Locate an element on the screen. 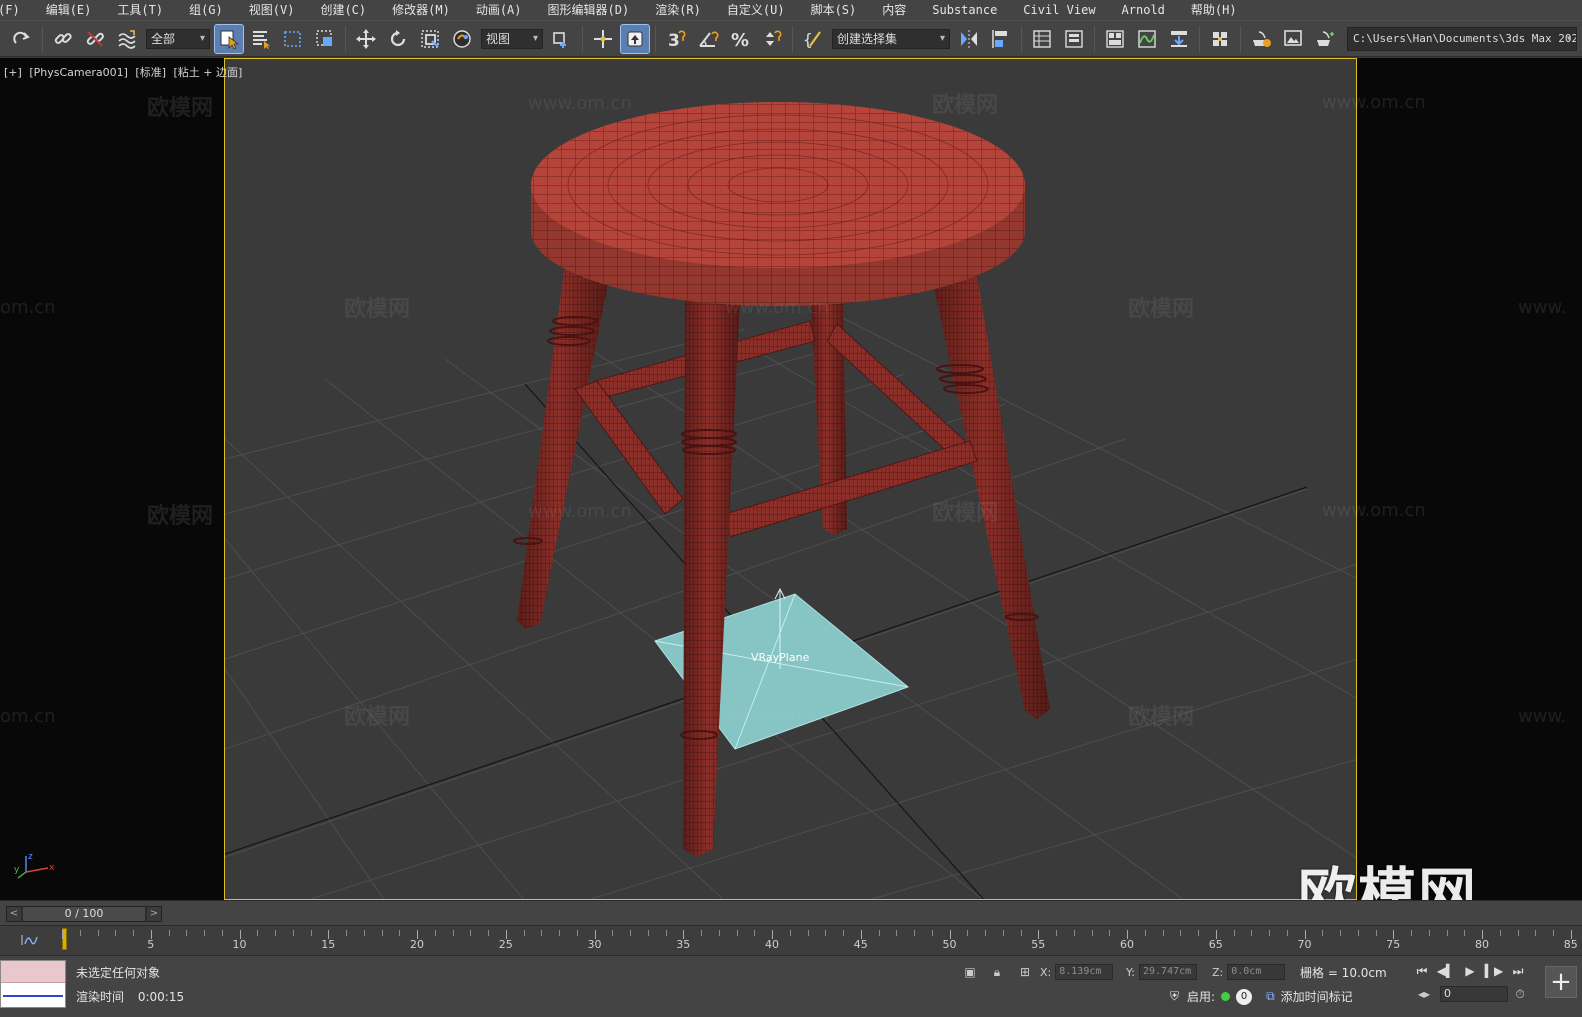  go-to-end-icon: ⏭ is located at coordinates (1518, 971).